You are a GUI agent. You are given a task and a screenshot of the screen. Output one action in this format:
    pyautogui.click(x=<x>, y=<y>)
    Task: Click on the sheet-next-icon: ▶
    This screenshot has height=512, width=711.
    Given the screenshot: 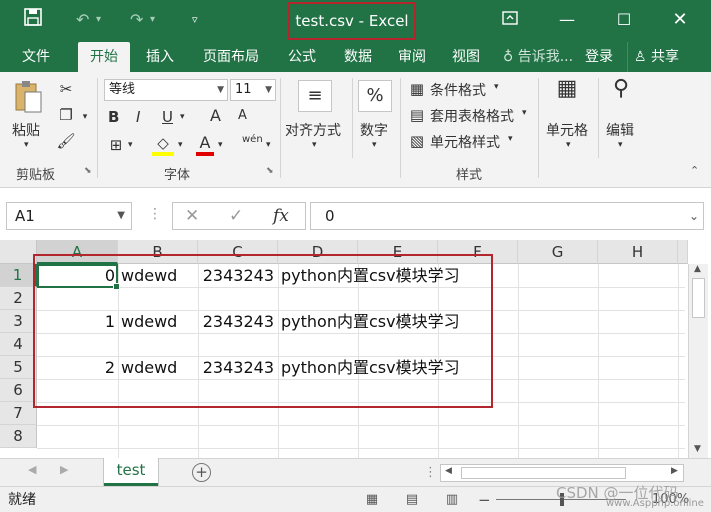 What is the action you would take?
    pyautogui.click(x=64, y=469)
    